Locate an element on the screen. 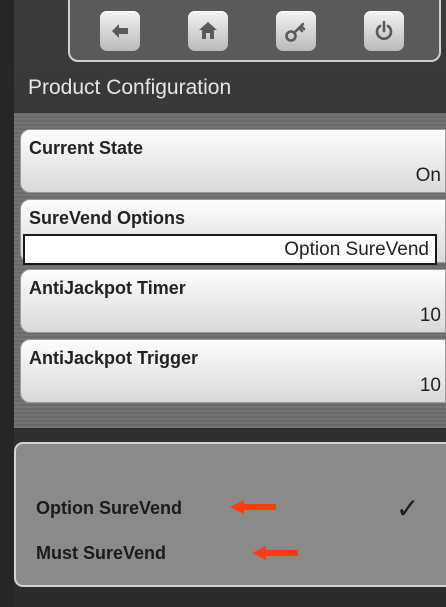 This screenshot has height=607, width=446. setting-label: AntiJackpot Trigger is located at coordinates (114, 358).